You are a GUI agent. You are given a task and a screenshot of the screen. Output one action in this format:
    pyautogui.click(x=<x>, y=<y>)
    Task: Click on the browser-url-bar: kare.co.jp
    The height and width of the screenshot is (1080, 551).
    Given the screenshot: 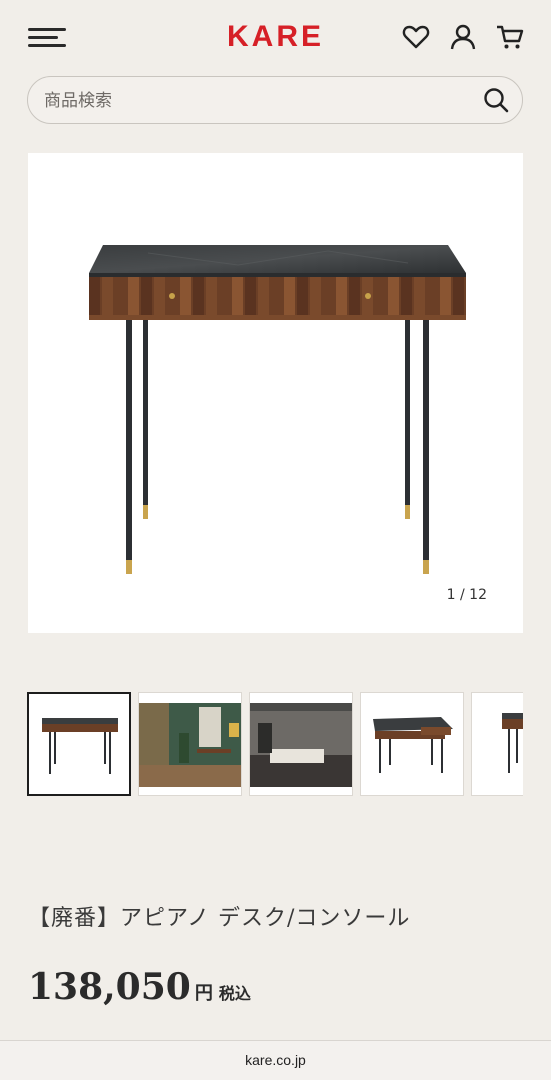 What is the action you would take?
    pyautogui.click(x=275, y=1060)
    